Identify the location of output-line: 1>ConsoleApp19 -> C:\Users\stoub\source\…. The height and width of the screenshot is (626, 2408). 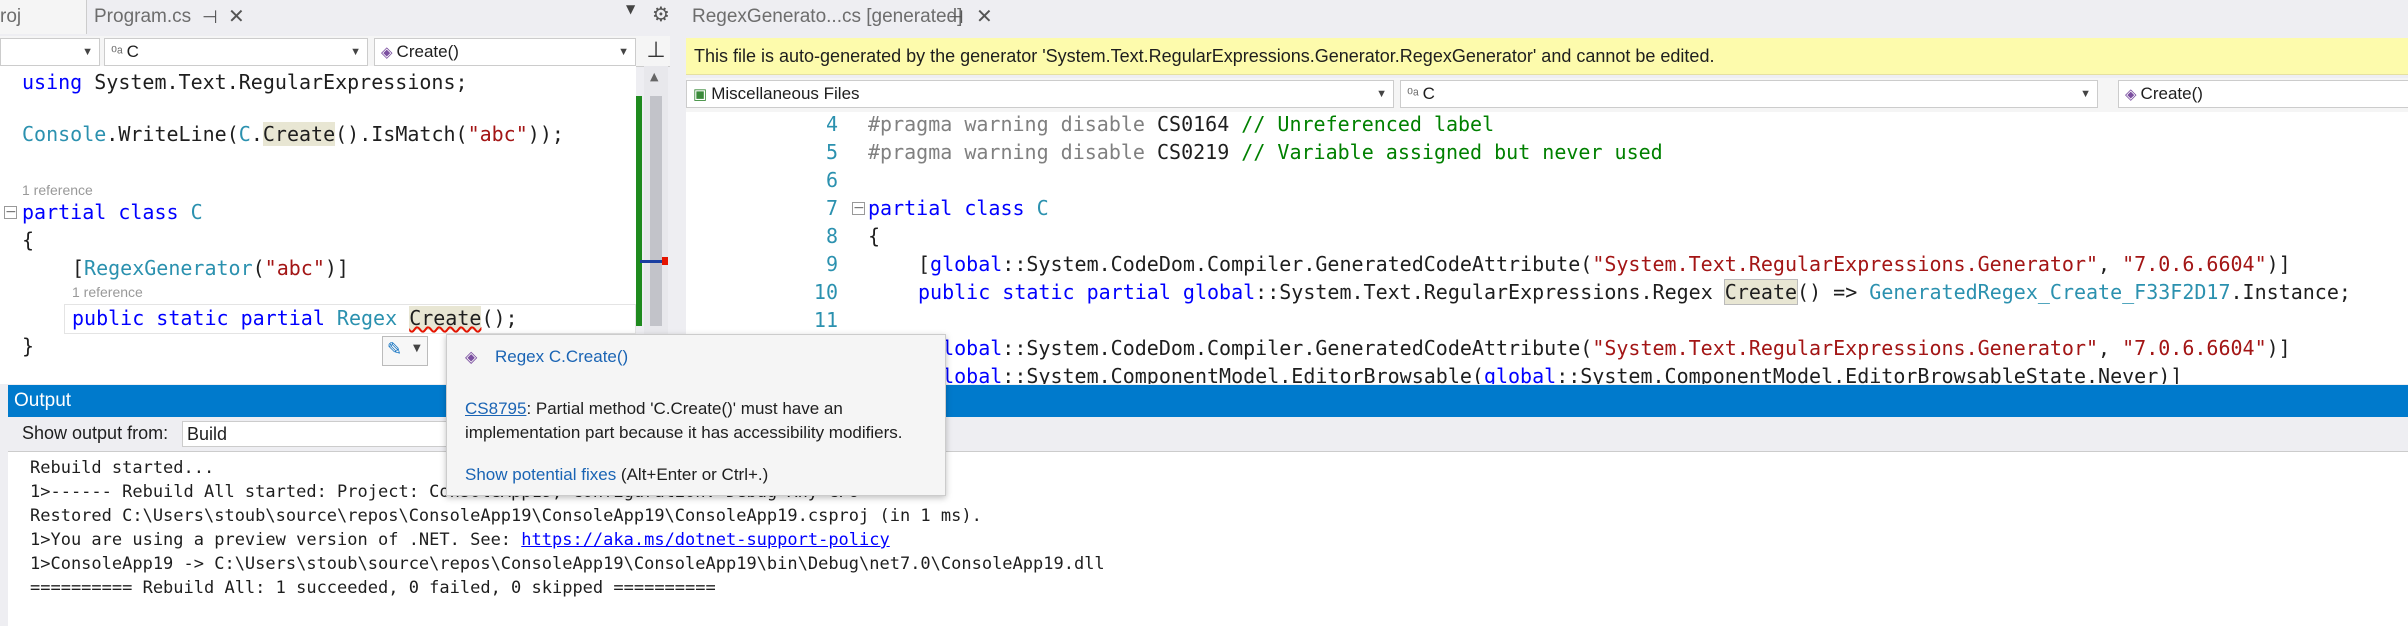
(567, 564).